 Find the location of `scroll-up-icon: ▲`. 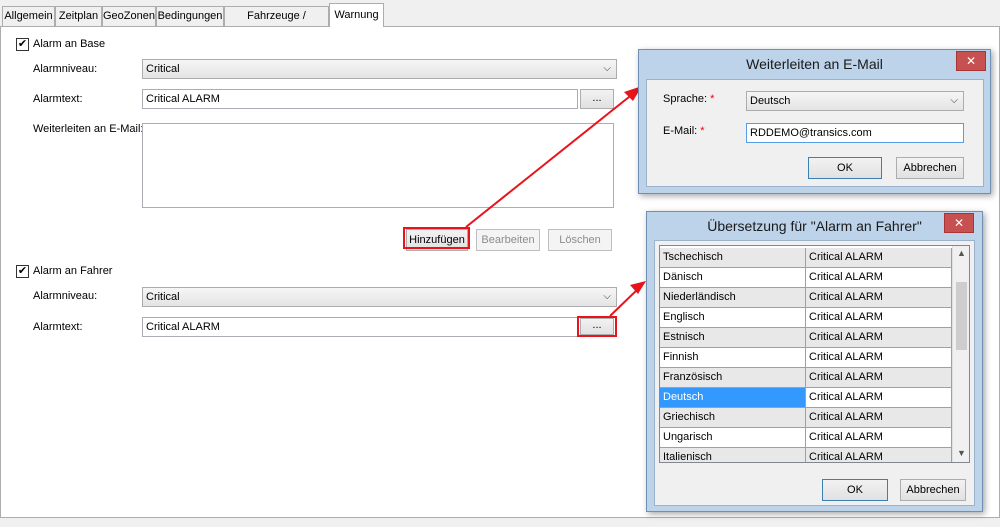

scroll-up-icon: ▲ is located at coordinates (961, 253).